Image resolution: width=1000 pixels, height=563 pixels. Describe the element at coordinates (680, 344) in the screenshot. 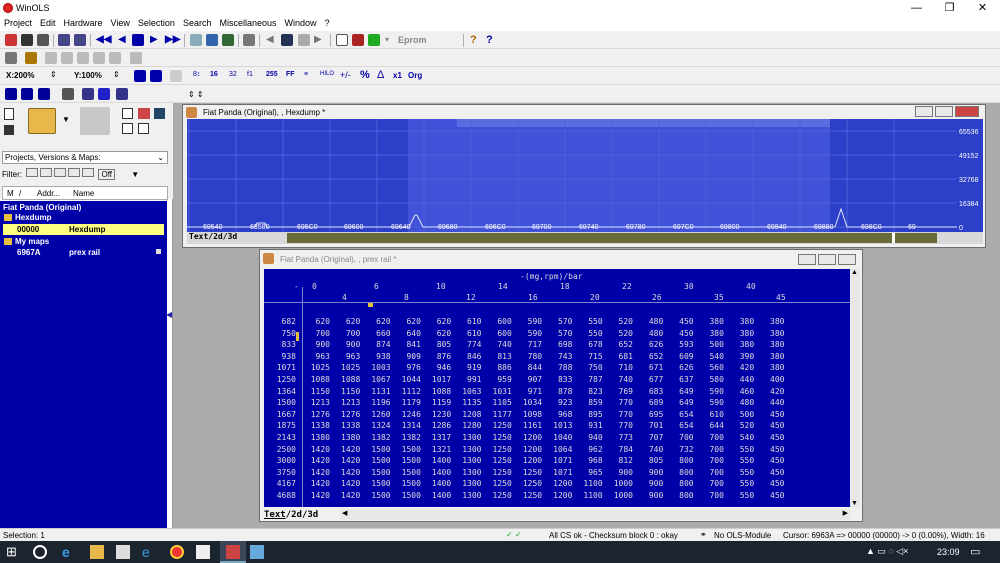

I see `map-cell: 593` at that location.